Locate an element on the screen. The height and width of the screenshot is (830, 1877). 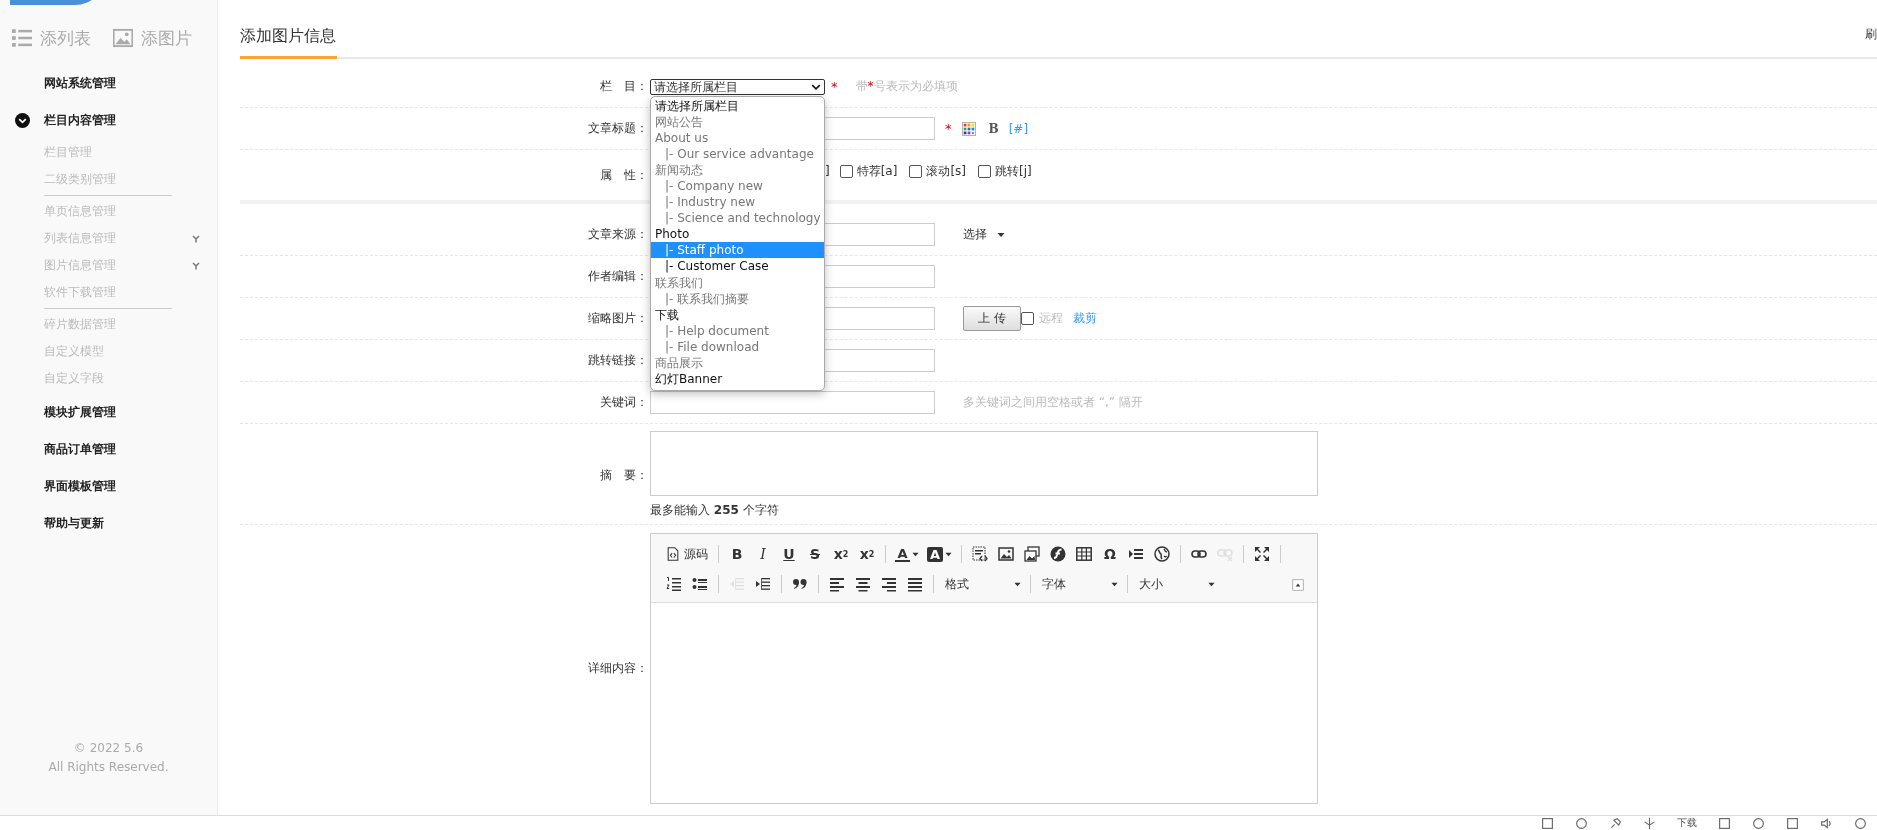
note-text: 多关键词之间用空格或者 “,” 隔开 is located at coordinates (1053, 402).